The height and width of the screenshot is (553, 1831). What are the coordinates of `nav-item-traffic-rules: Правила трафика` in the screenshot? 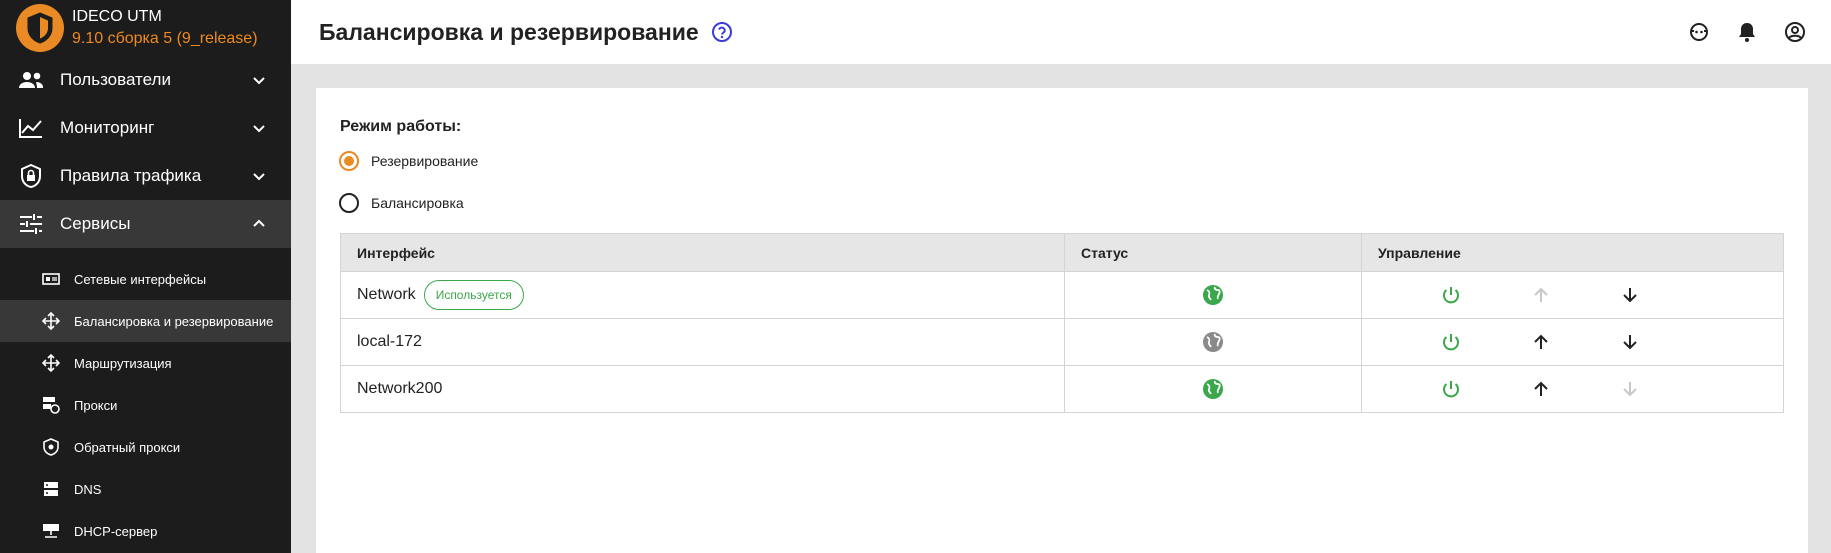 It's located at (145, 176).